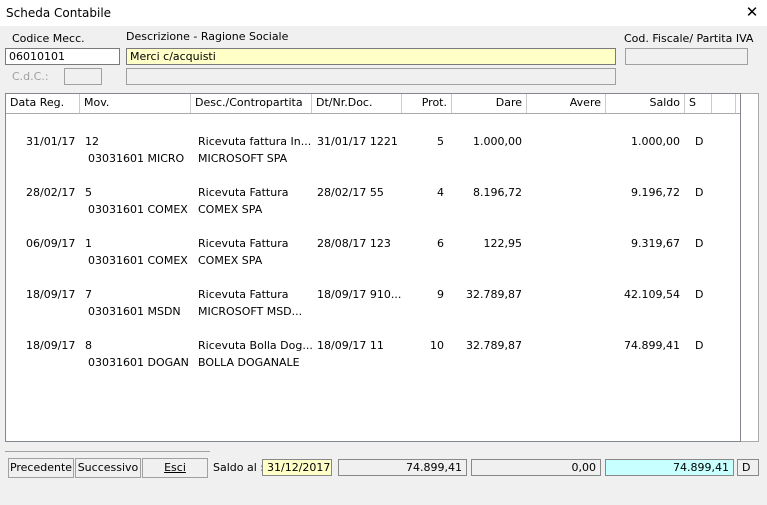  What do you see at coordinates (440, 141) in the screenshot?
I see `cell-prot: 5` at bounding box center [440, 141].